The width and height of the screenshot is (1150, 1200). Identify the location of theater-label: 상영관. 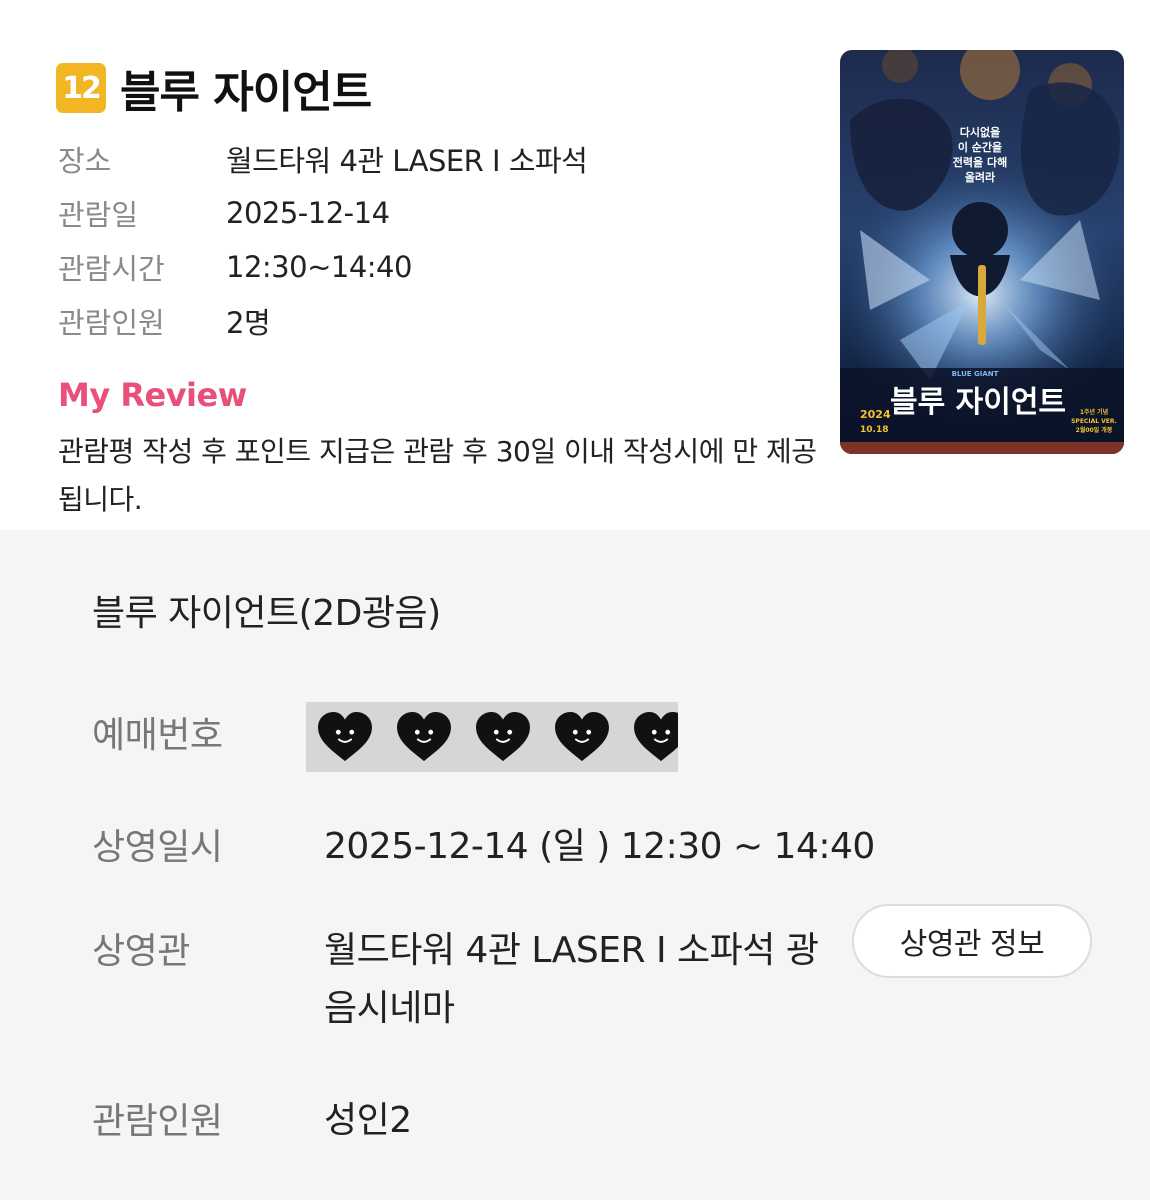
(141, 951).